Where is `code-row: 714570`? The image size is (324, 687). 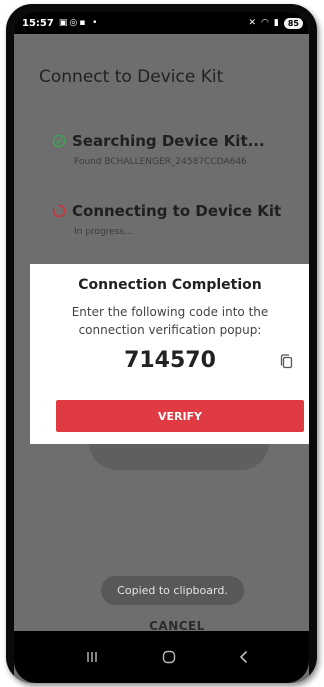
code-row: 714570 is located at coordinates (169, 363).